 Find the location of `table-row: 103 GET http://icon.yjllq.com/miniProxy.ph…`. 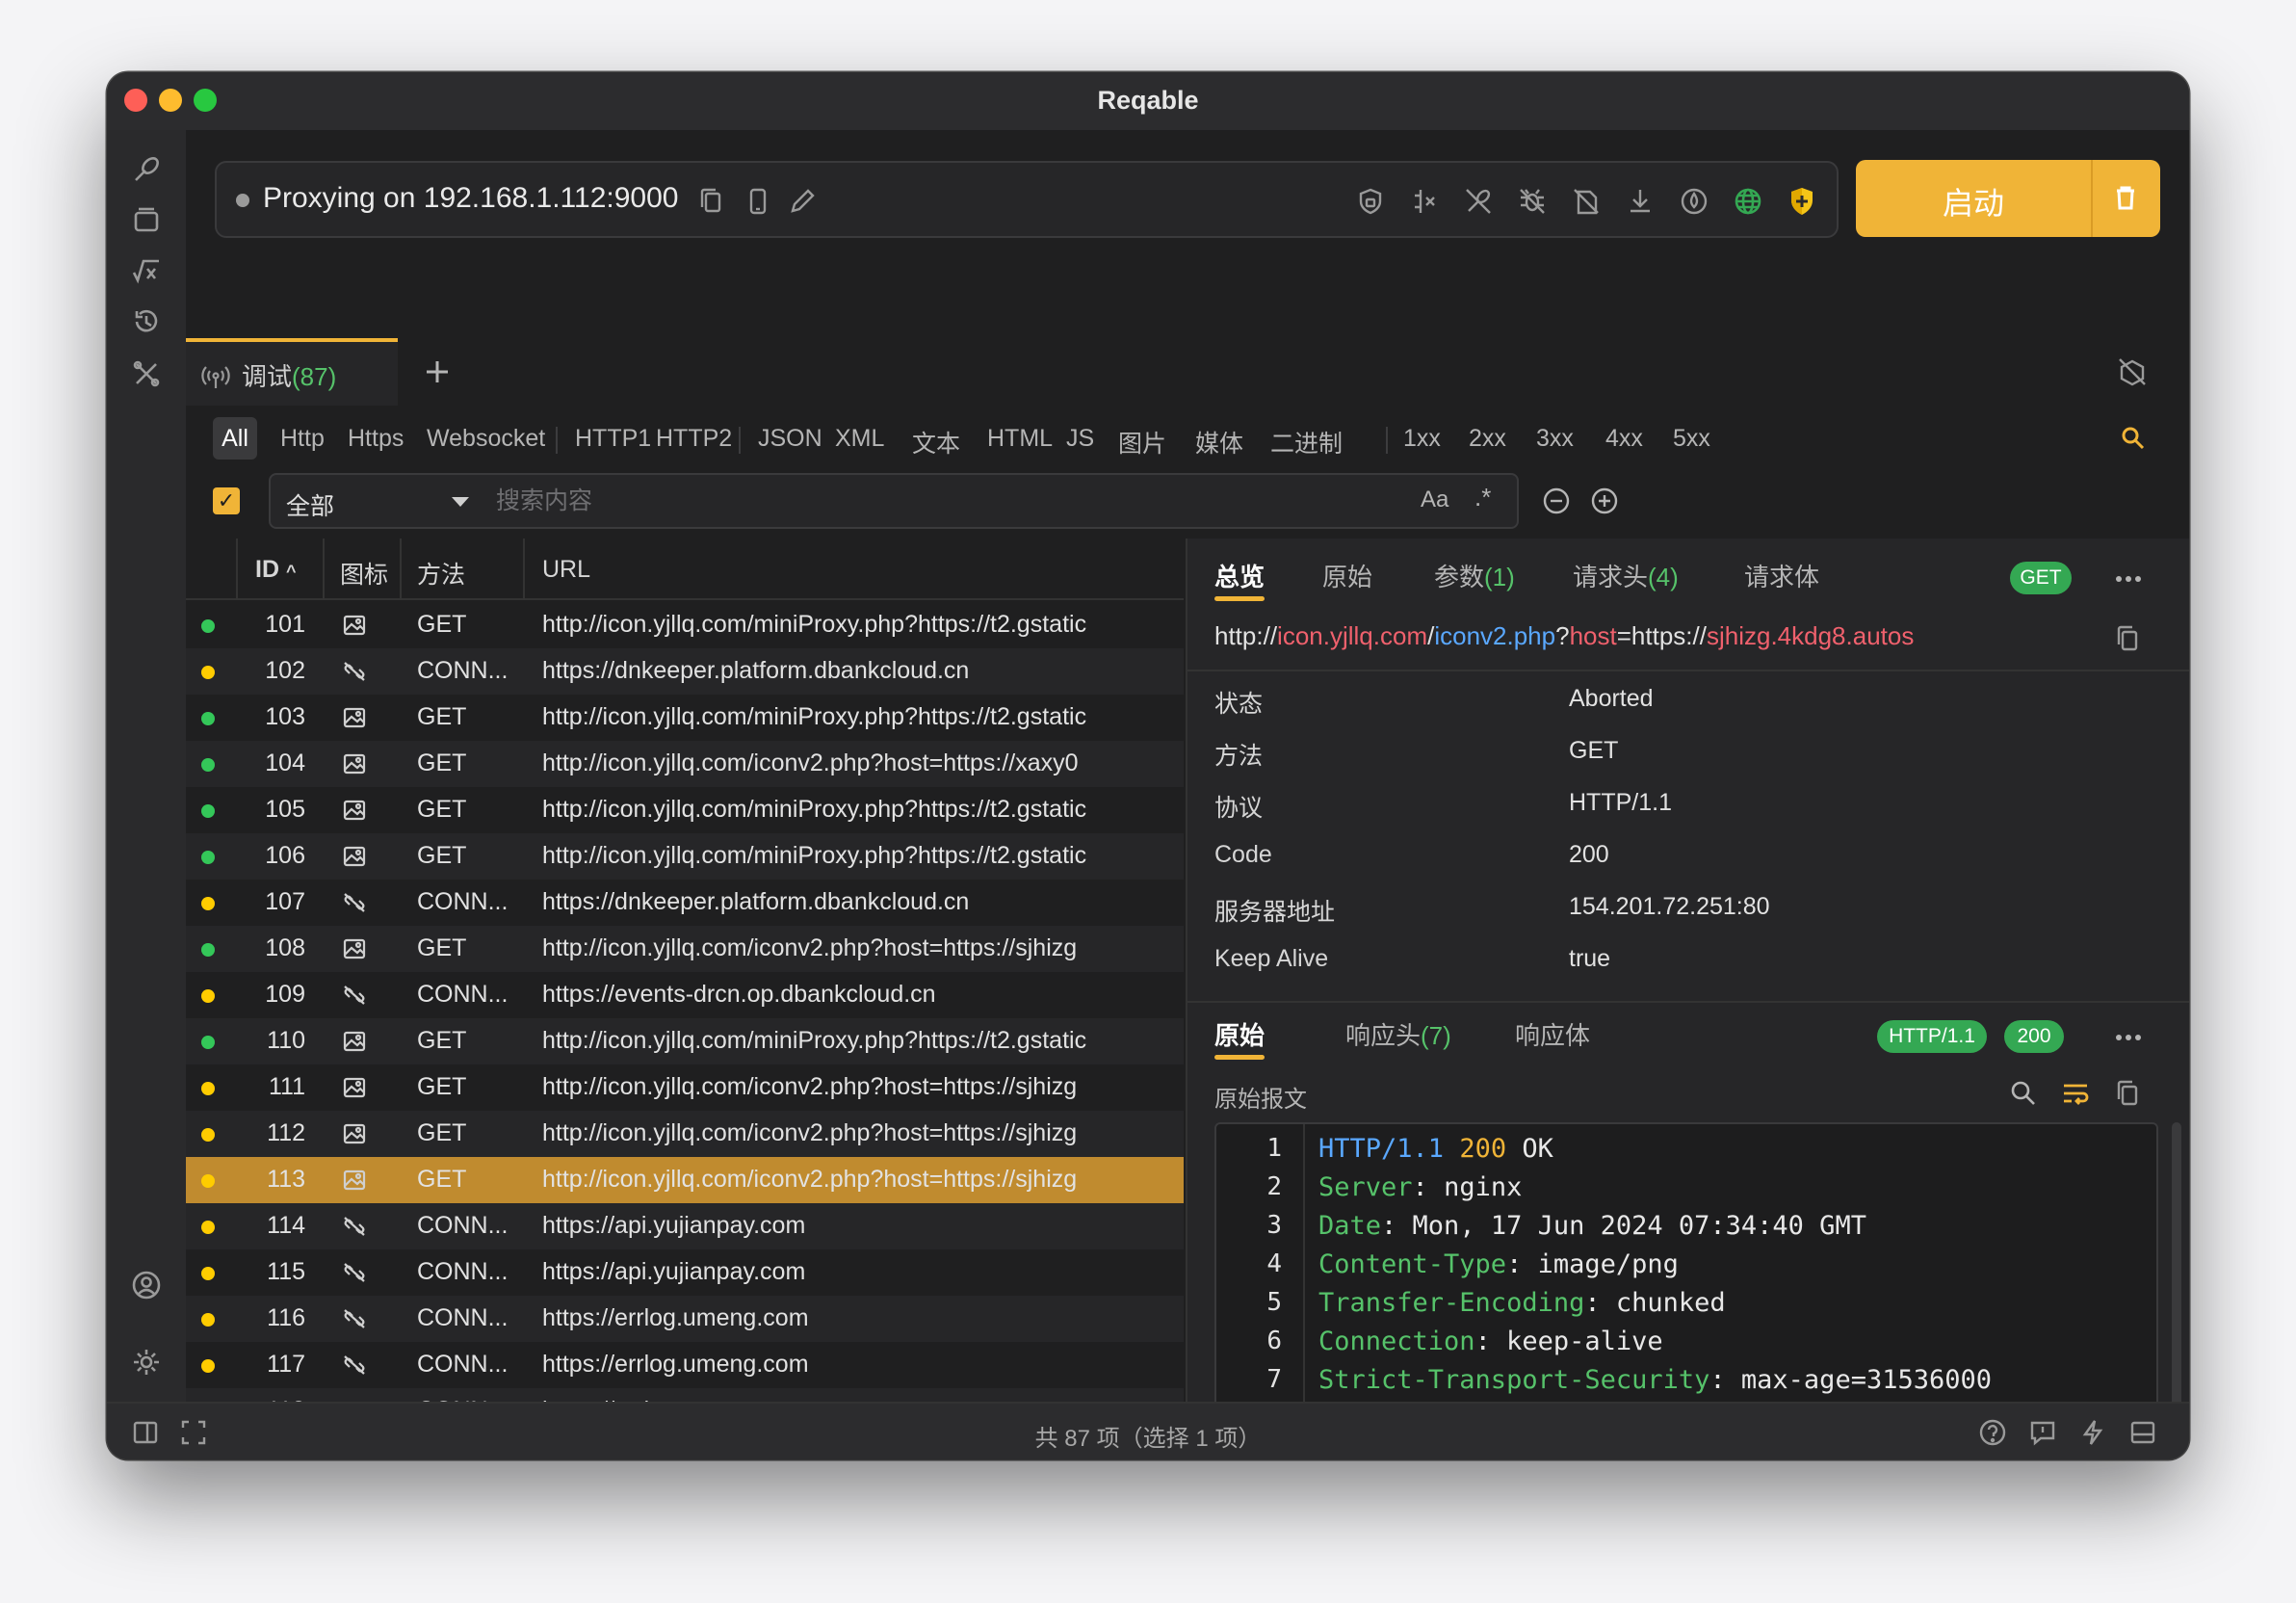

table-row: 103 GET http://icon.yjllq.com/miniProxy.ph… is located at coordinates (685, 718).